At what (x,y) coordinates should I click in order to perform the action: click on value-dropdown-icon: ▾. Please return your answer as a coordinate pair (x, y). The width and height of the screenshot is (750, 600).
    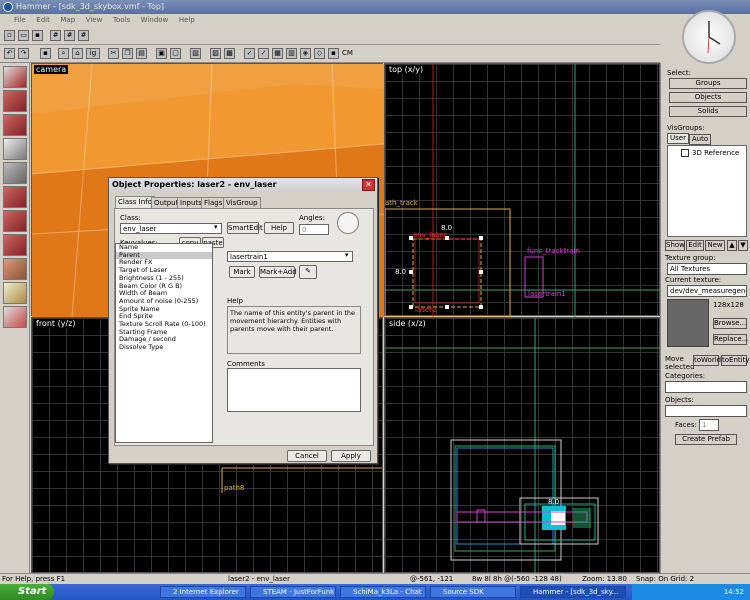
    Looking at the image, I should click on (347, 255).